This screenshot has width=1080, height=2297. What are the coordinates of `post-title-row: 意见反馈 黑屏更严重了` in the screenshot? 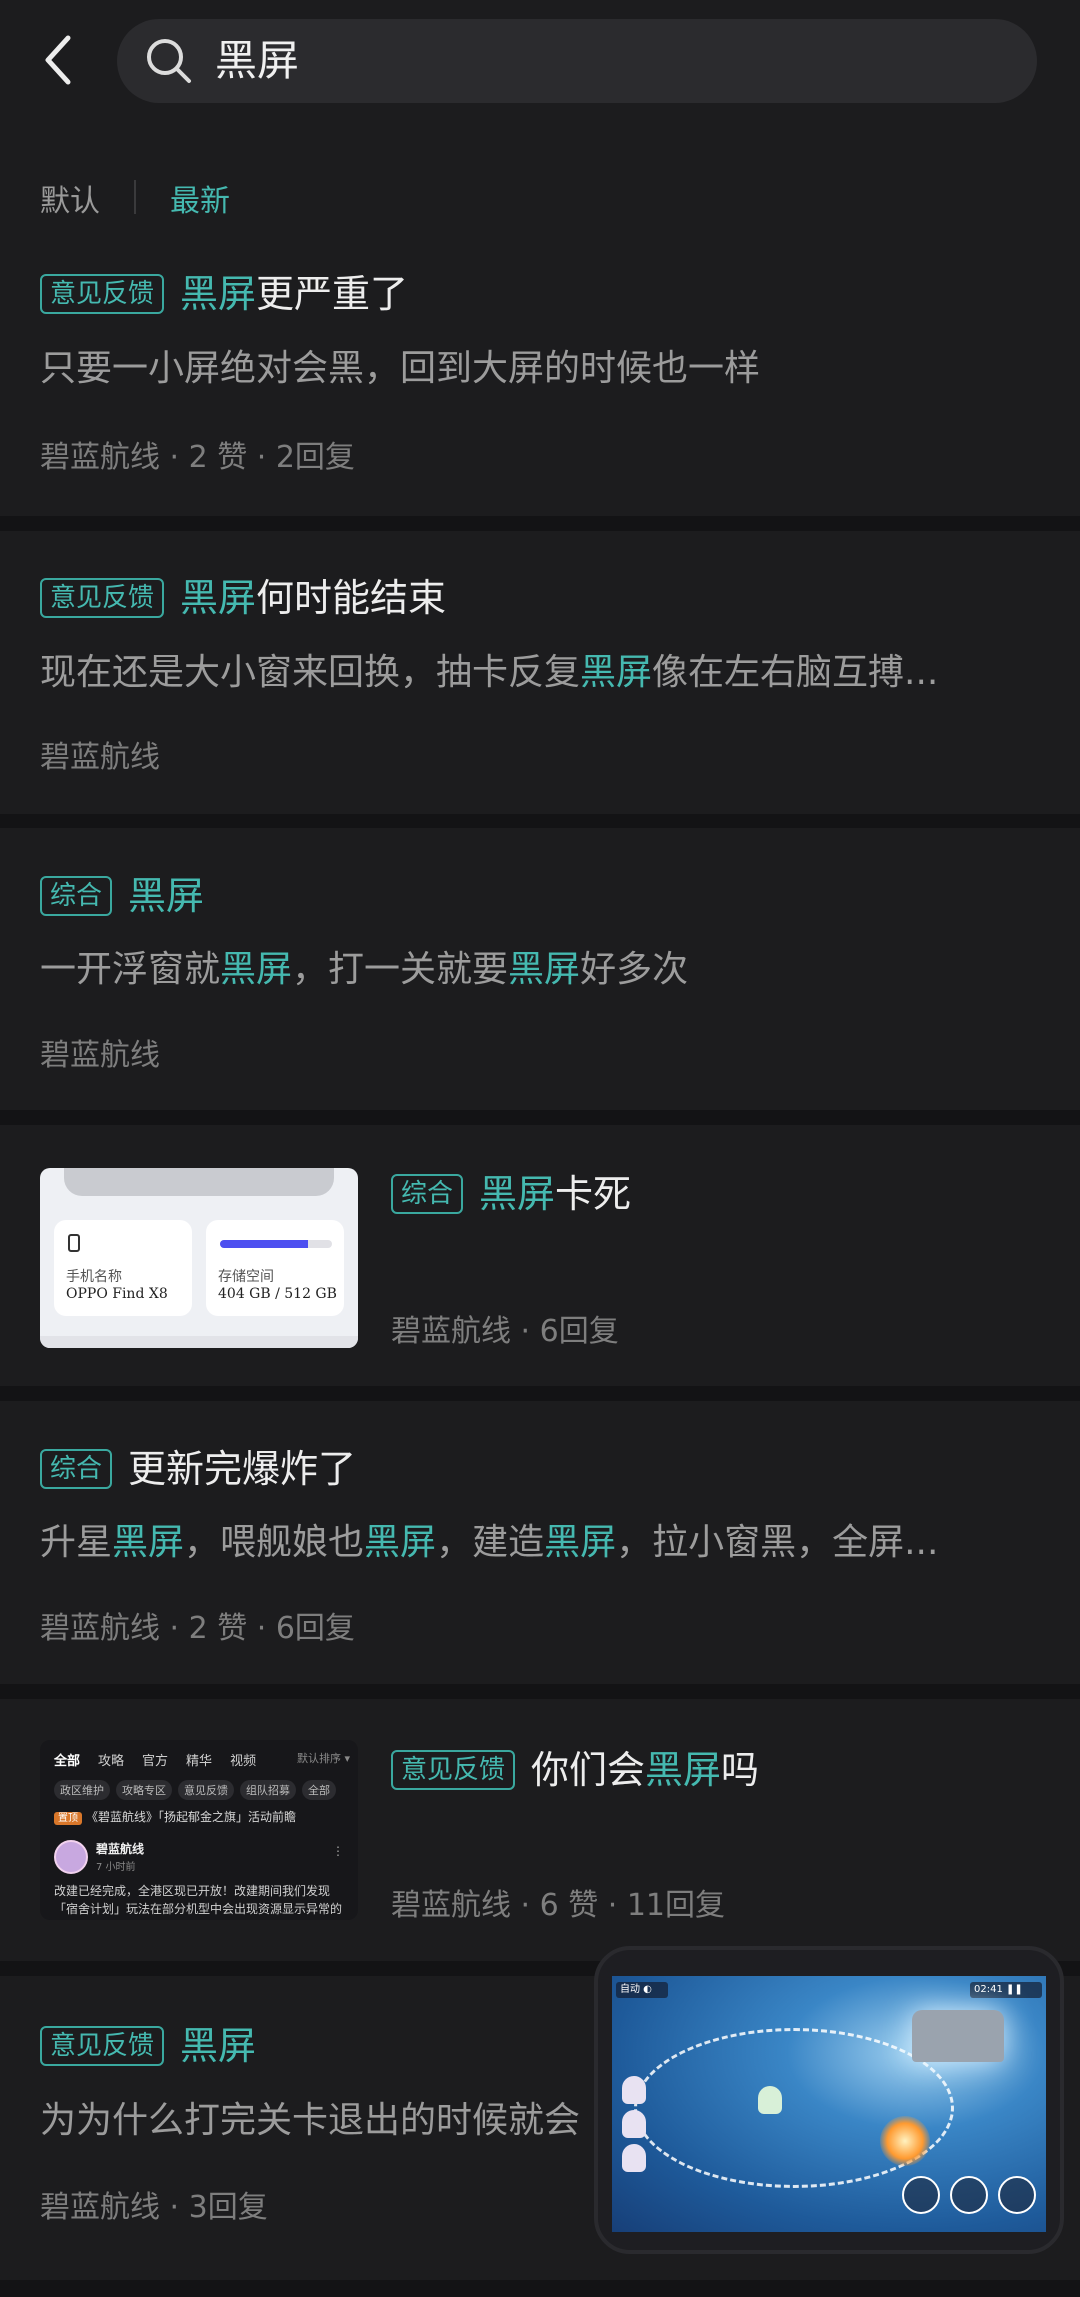 It's located at (224, 294).